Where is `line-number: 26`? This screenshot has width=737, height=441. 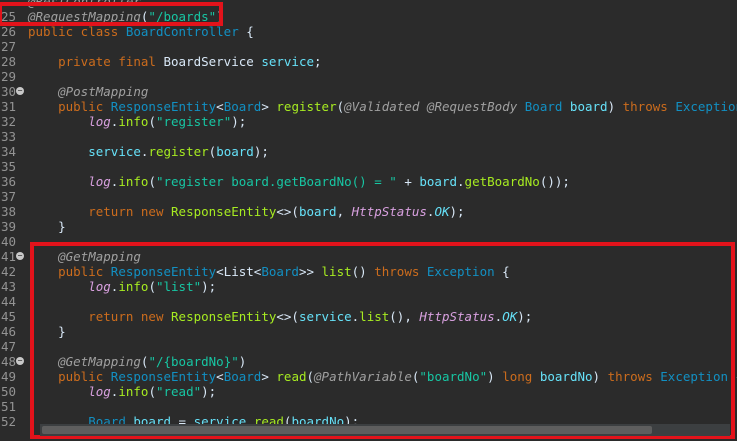 line-number: 26 is located at coordinates (9, 31).